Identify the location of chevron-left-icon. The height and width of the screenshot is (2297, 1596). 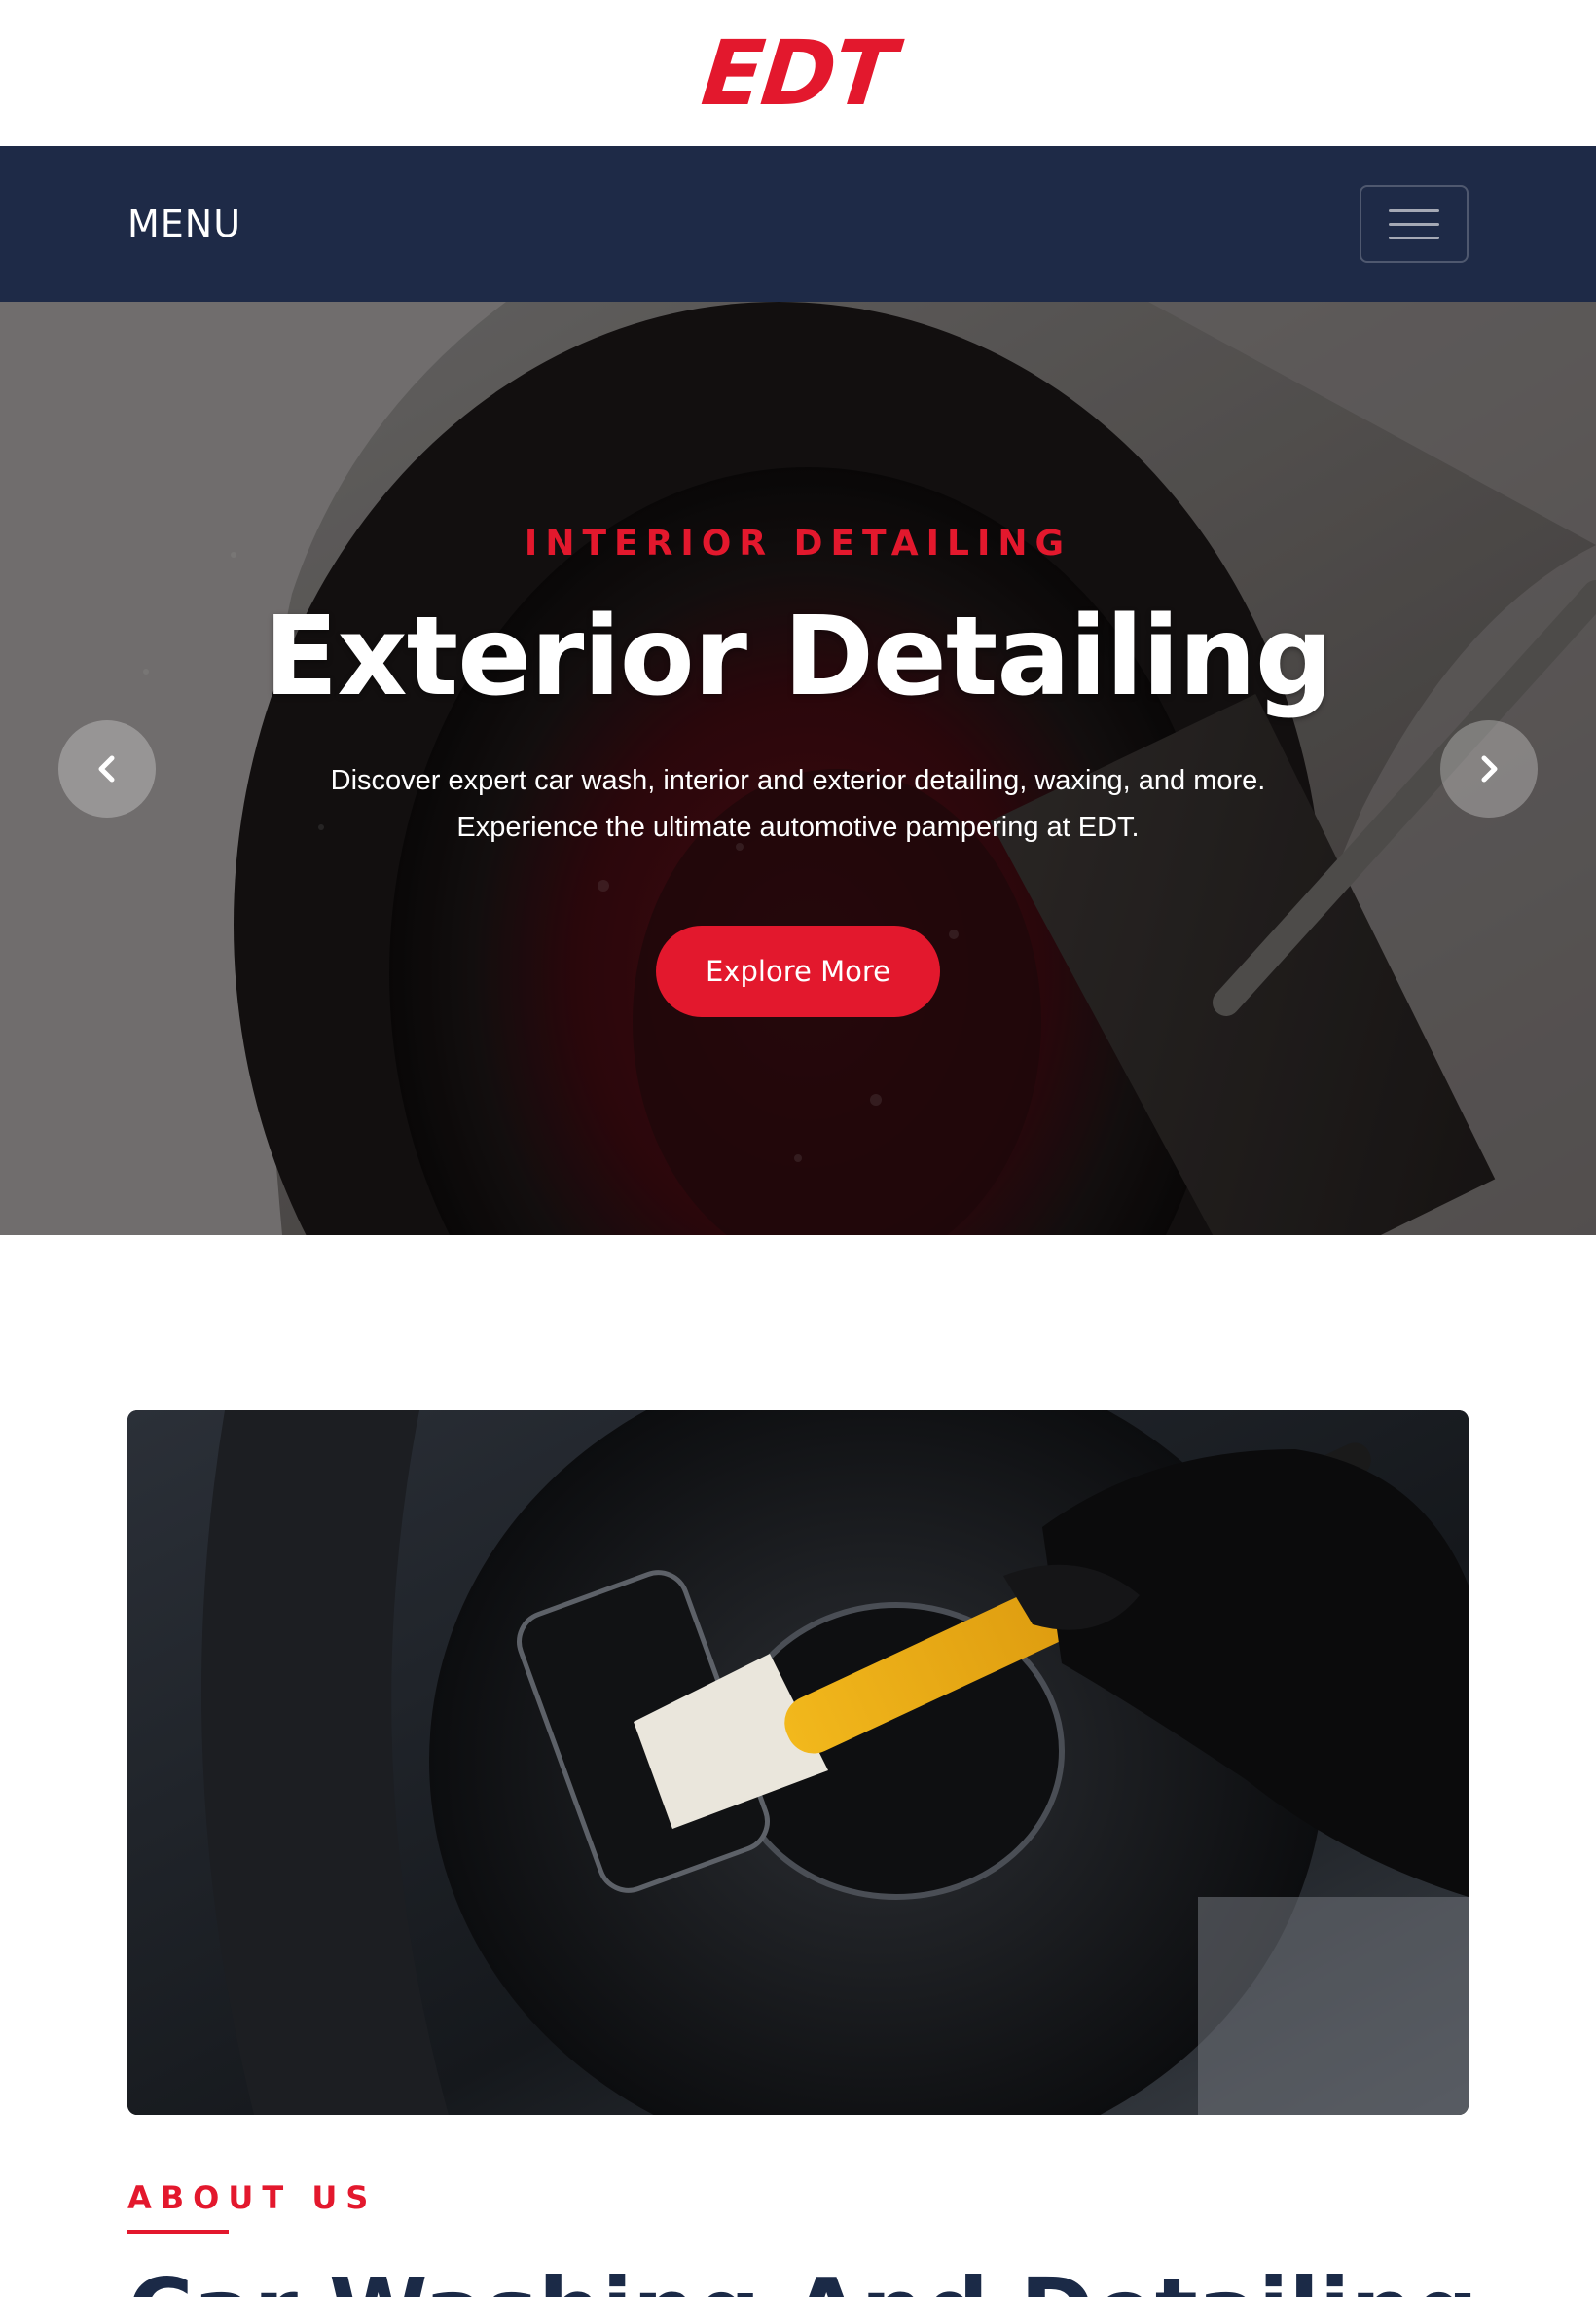
(106, 769).